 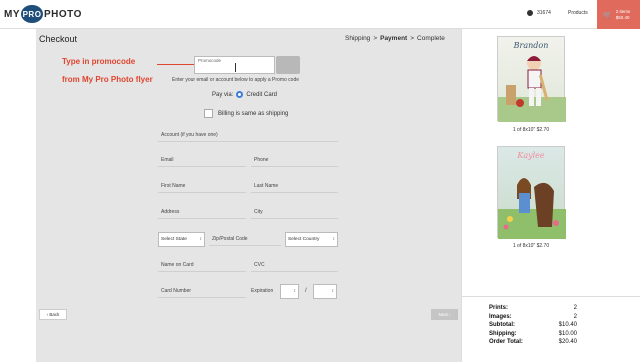 What do you see at coordinates (530, 13) in the screenshot?
I see `user-icon` at bounding box center [530, 13].